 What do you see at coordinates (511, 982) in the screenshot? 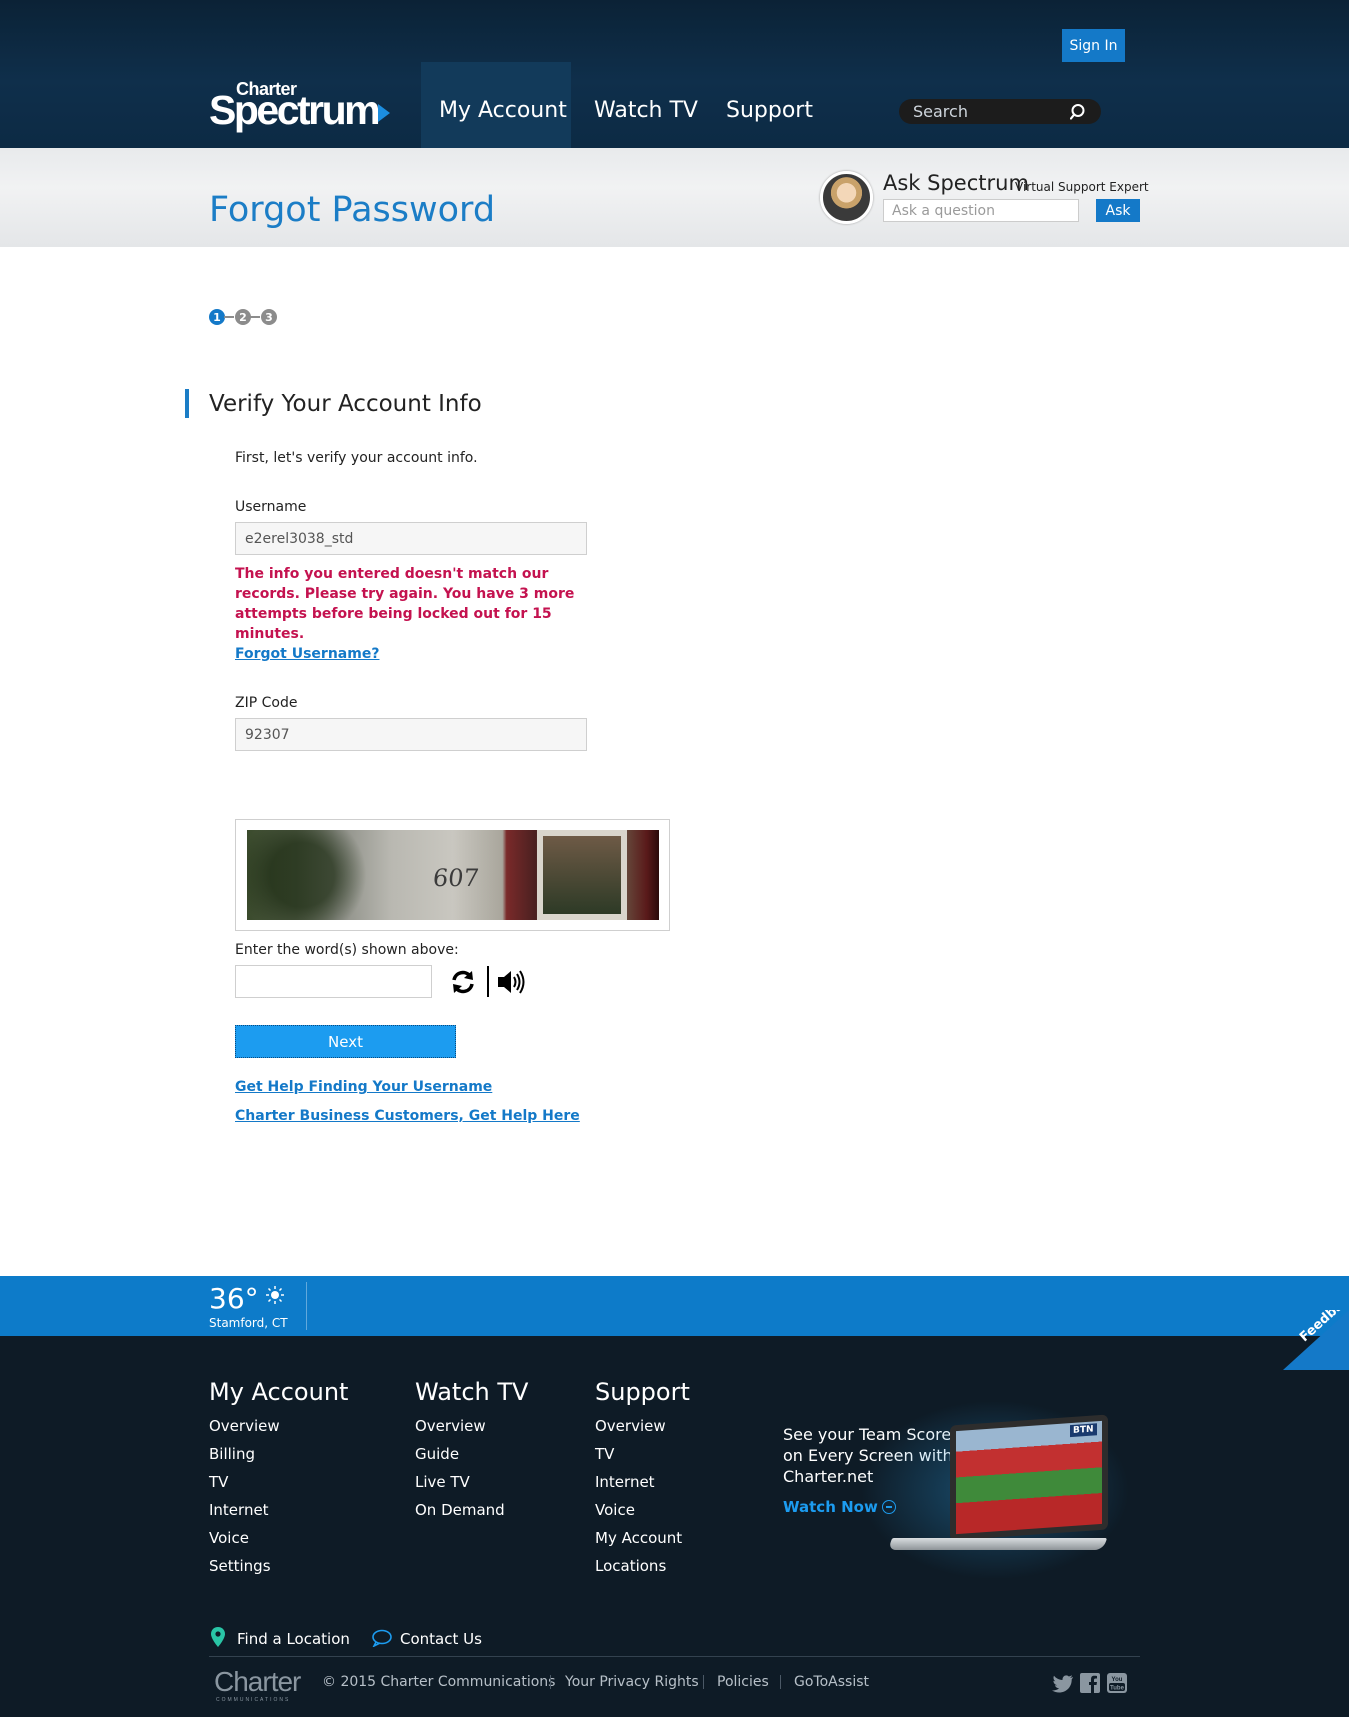
I see `audio-captcha-icon` at bounding box center [511, 982].